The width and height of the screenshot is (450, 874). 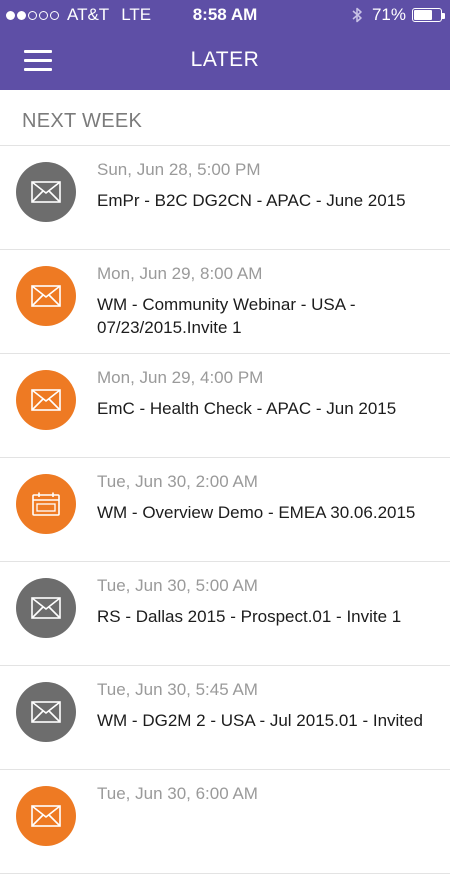 What do you see at coordinates (357, 15) in the screenshot?
I see `bluetooth-icon` at bounding box center [357, 15].